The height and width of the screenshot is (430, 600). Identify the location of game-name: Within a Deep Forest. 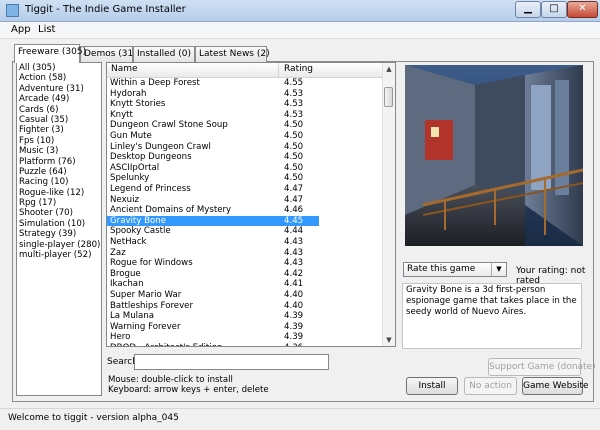
(155, 83).